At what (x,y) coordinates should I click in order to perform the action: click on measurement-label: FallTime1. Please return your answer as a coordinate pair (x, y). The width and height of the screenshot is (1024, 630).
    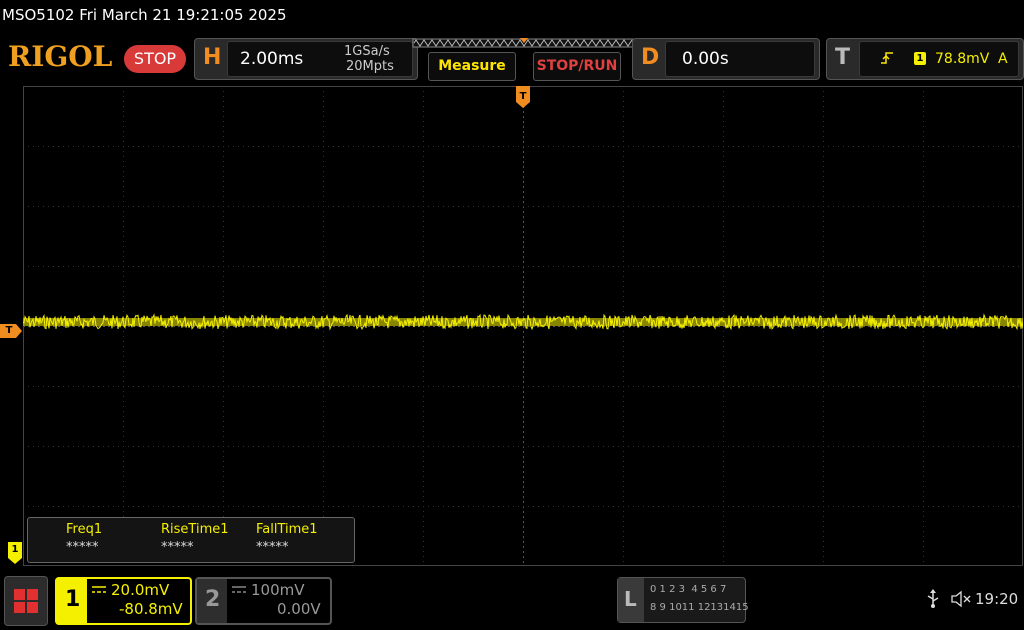
    Looking at the image, I should click on (287, 529).